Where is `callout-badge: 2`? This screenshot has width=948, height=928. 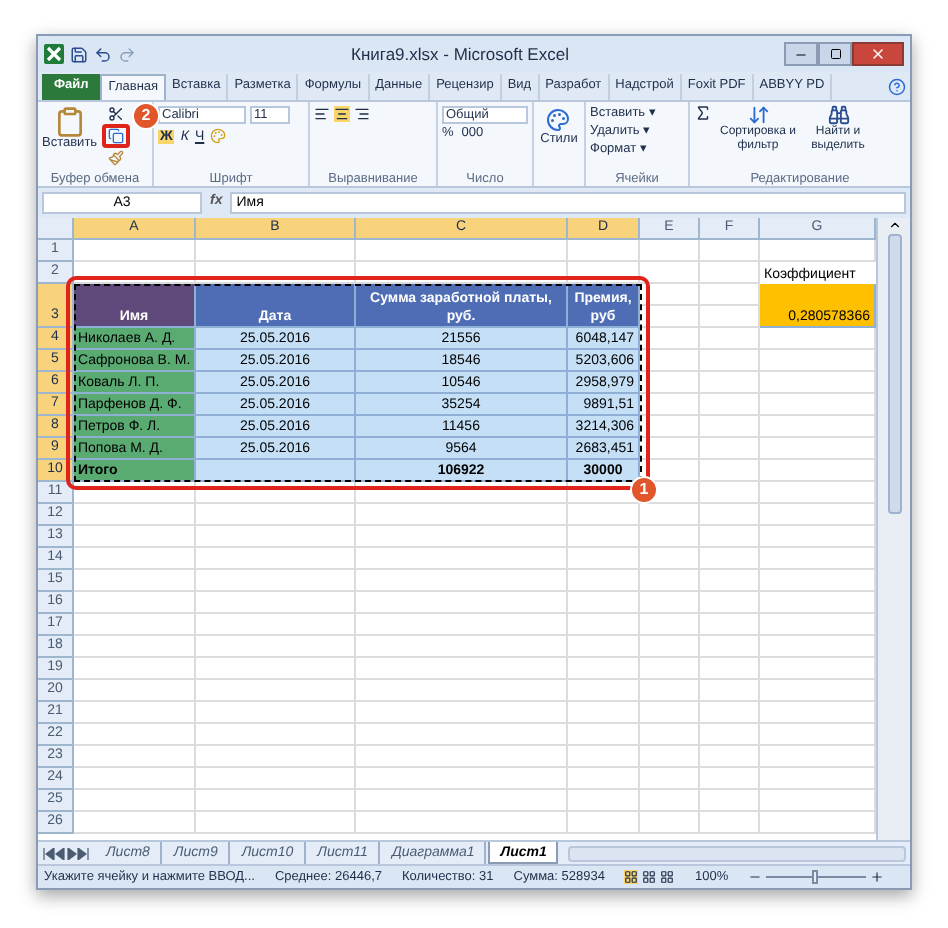 callout-badge: 2 is located at coordinates (146, 116).